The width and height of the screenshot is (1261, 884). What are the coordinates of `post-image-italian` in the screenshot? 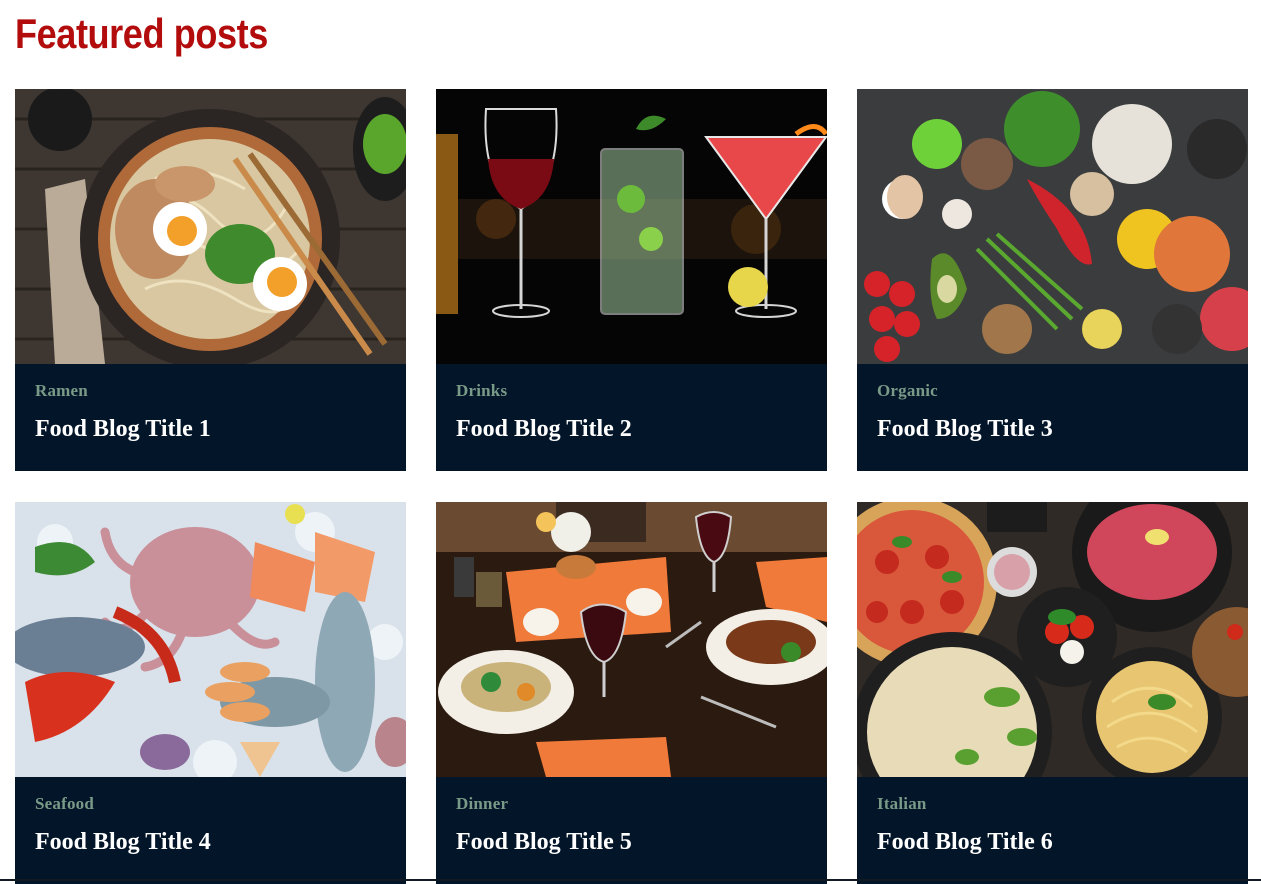 It's located at (1052, 639).